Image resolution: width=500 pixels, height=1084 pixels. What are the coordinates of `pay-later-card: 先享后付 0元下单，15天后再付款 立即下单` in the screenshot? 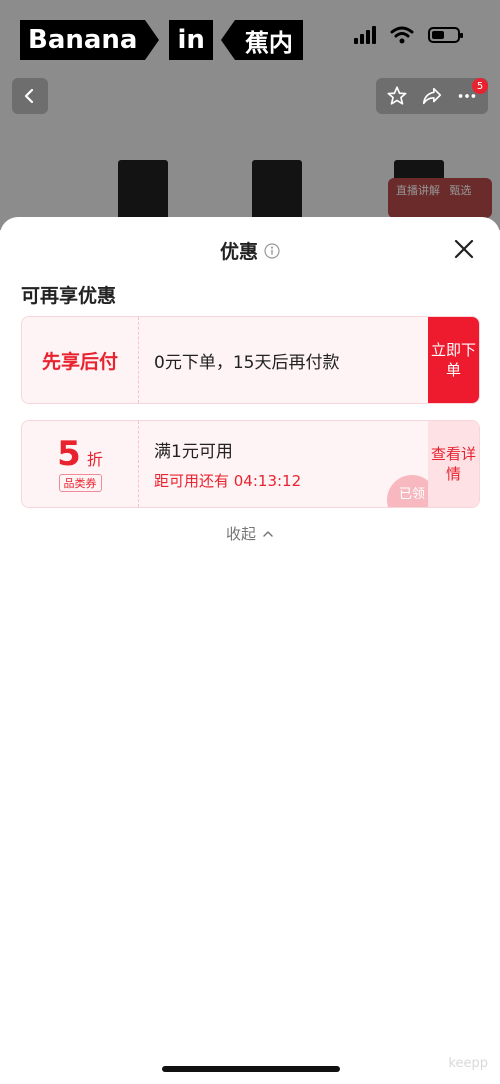 It's located at (250, 360).